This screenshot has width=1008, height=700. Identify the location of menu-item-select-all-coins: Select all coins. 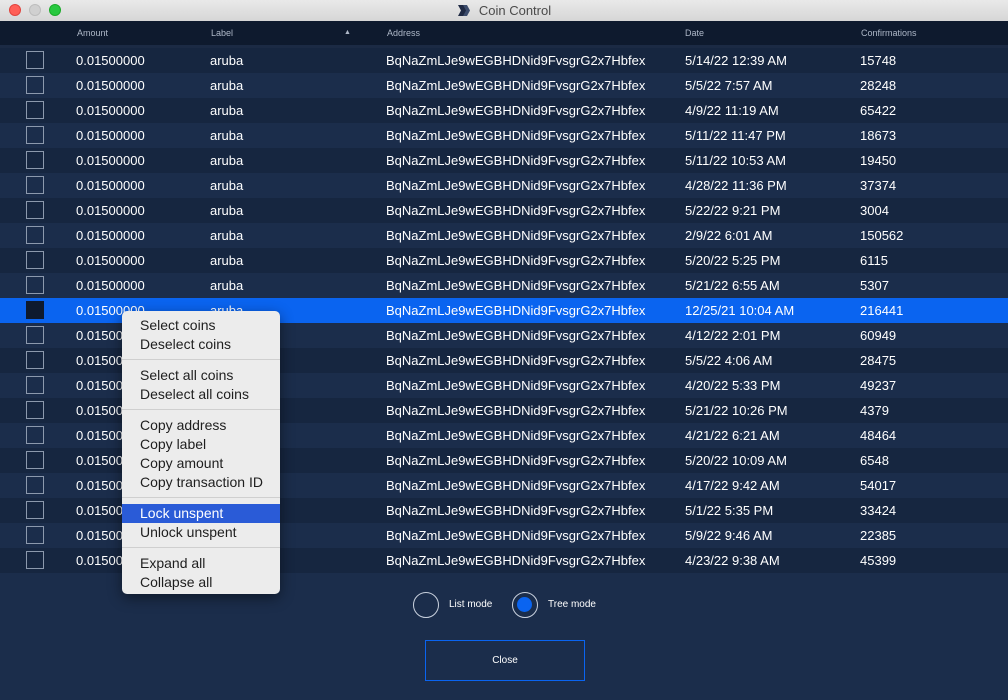
(201, 375).